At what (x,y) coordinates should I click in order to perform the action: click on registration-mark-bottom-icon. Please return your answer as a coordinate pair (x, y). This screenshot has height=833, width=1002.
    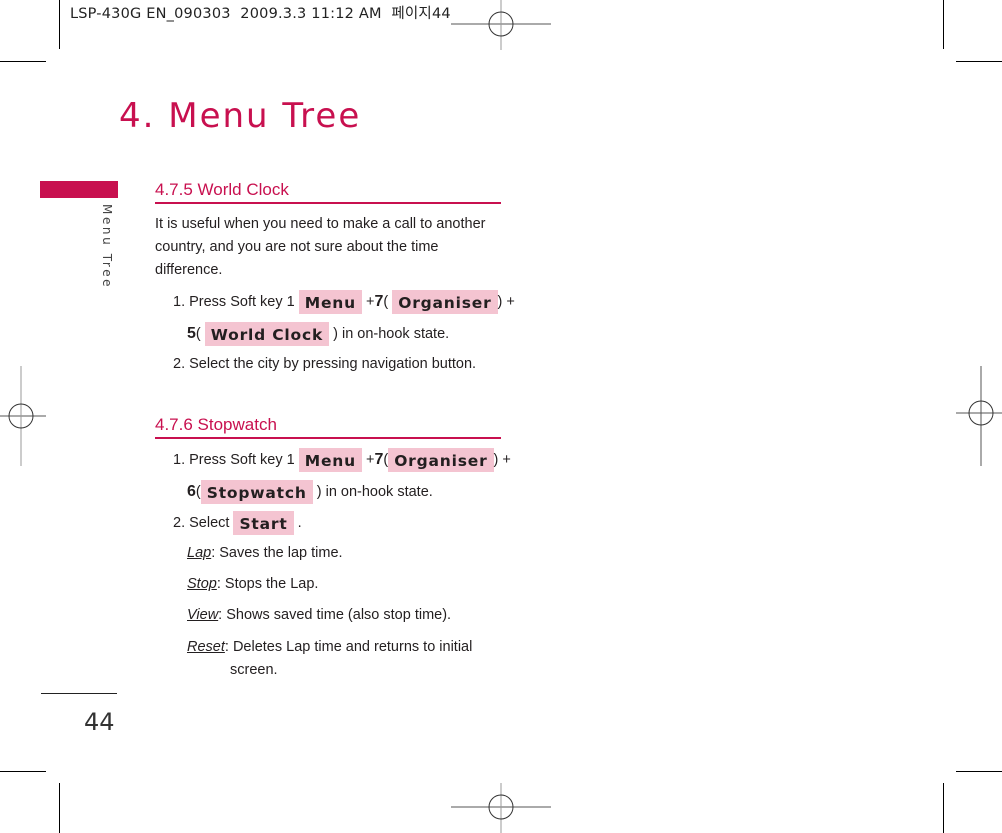
    Looking at the image, I should click on (501, 808).